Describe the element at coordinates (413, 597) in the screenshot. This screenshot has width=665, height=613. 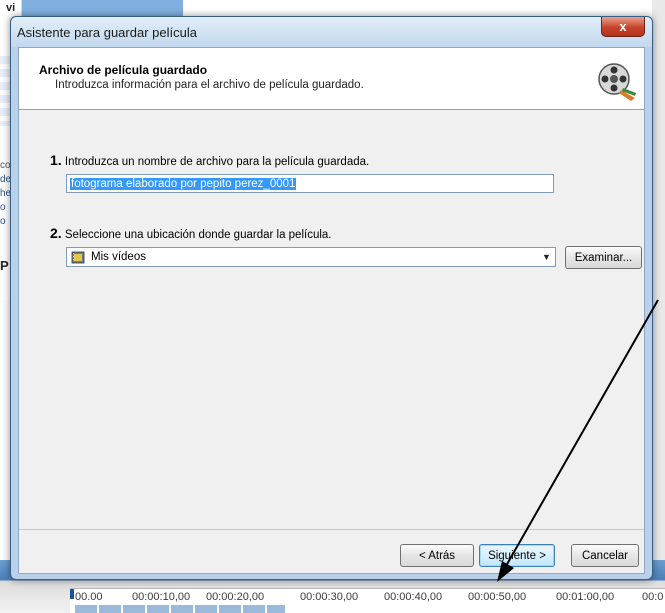
I see `timeline-tick: 00:00:40,00` at that location.